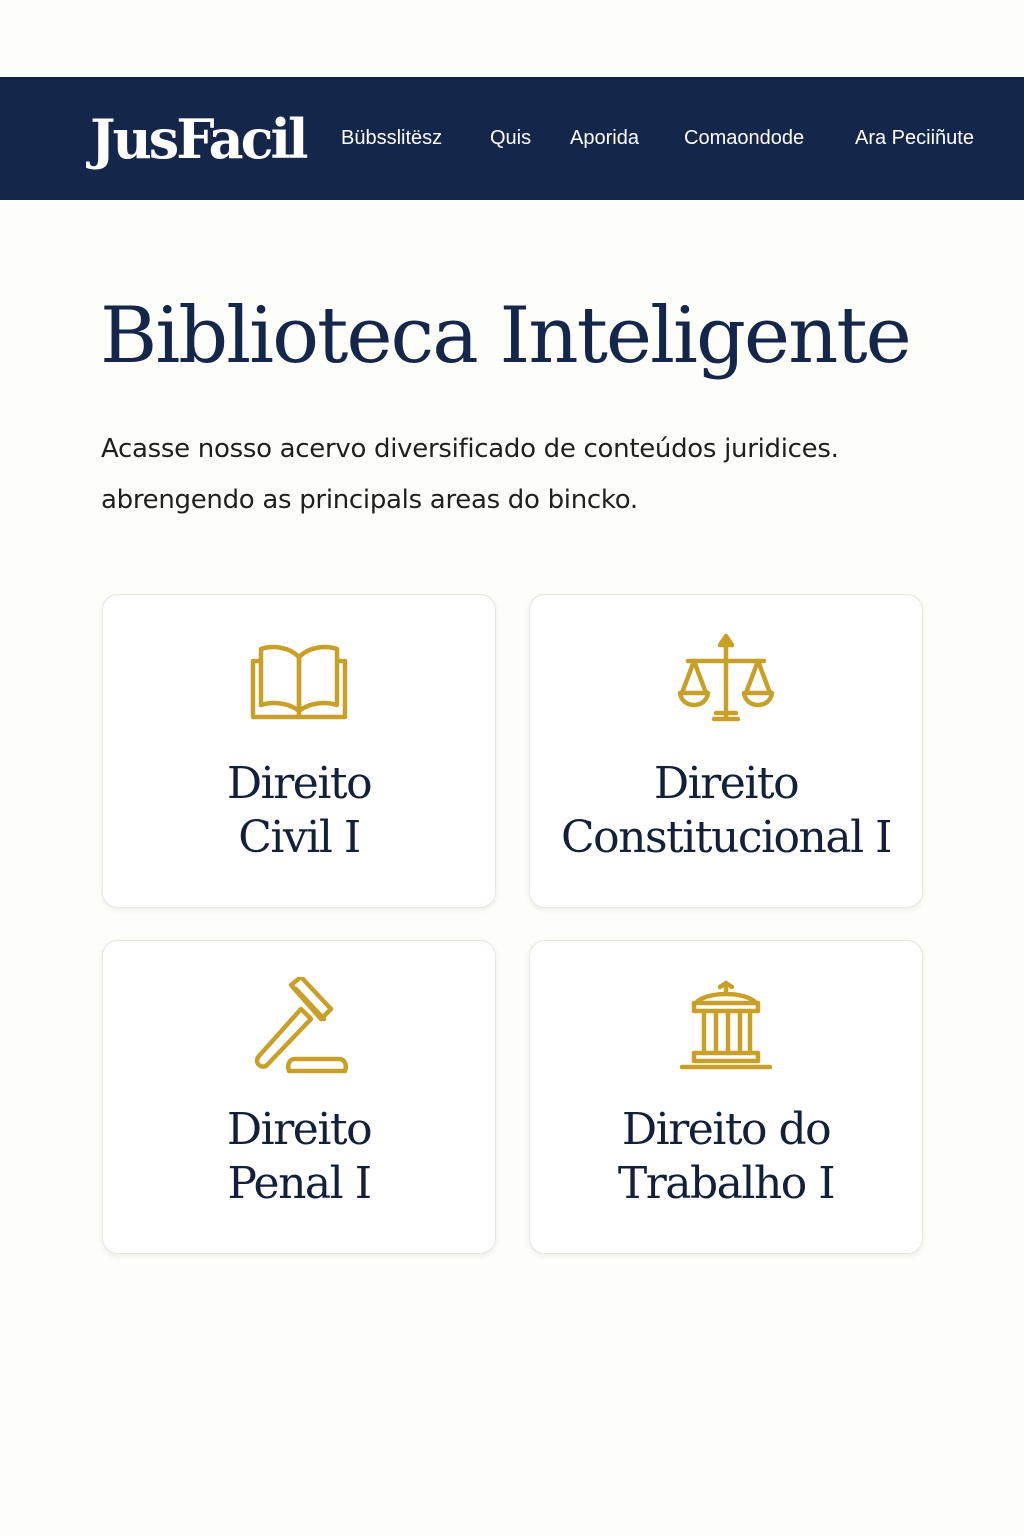  I want to click on nav-item-5: Ara Peciiñute, so click(914, 138).